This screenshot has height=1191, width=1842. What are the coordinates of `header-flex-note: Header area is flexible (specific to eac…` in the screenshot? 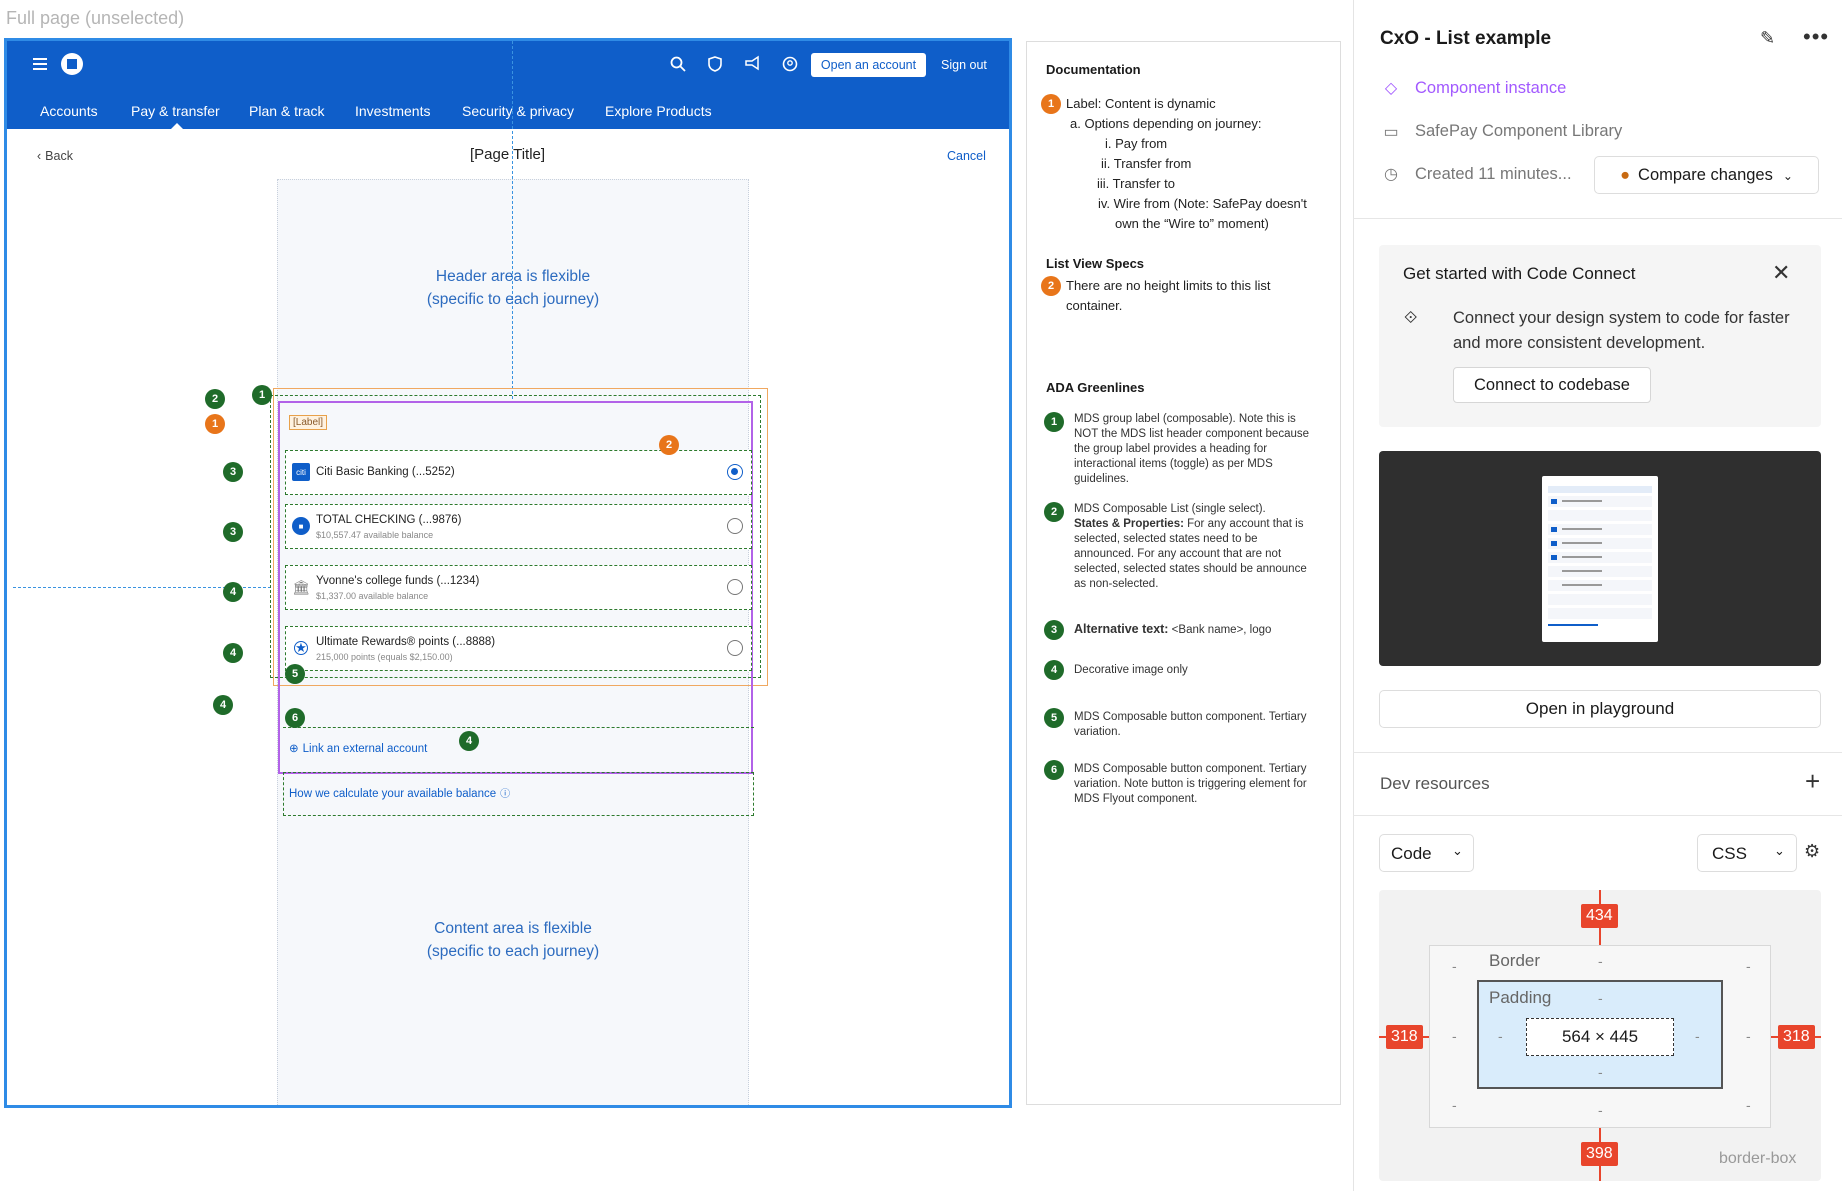 It's located at (513, 288).